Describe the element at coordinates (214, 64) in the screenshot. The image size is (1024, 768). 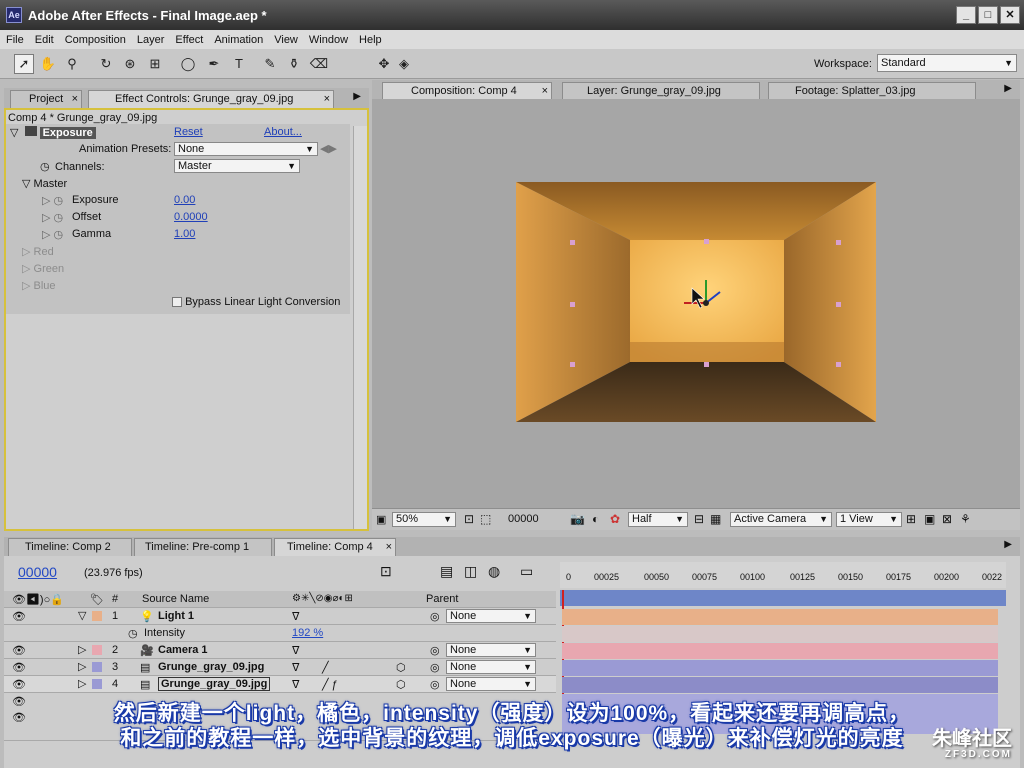
I see `pen-tool-icon: ✒` at that location.